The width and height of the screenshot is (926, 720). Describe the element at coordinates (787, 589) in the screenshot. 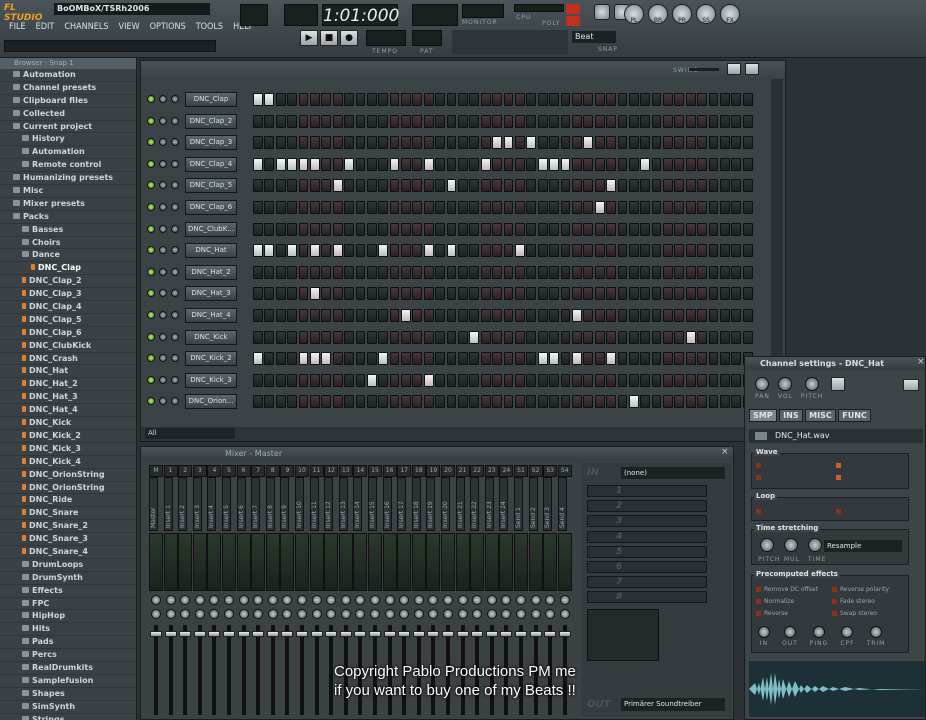

I see `remove-dc-offset-option: Remove DC offset` at that location.